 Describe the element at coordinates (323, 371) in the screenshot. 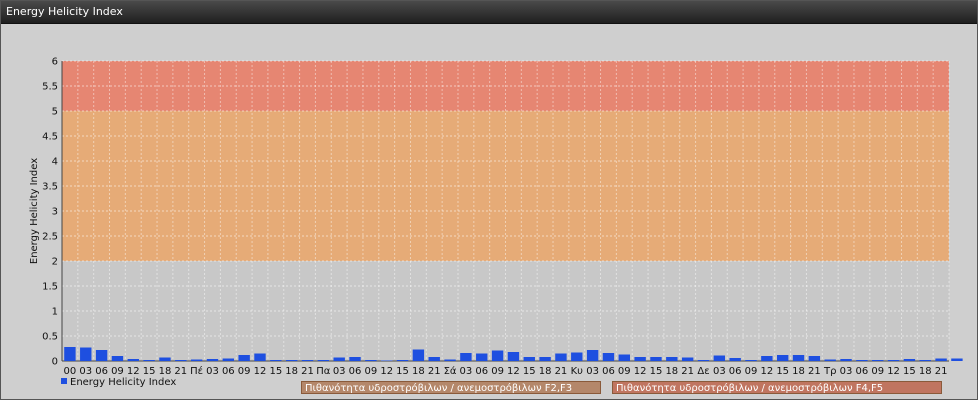

I see `x-tick-label: Πα` at that location.